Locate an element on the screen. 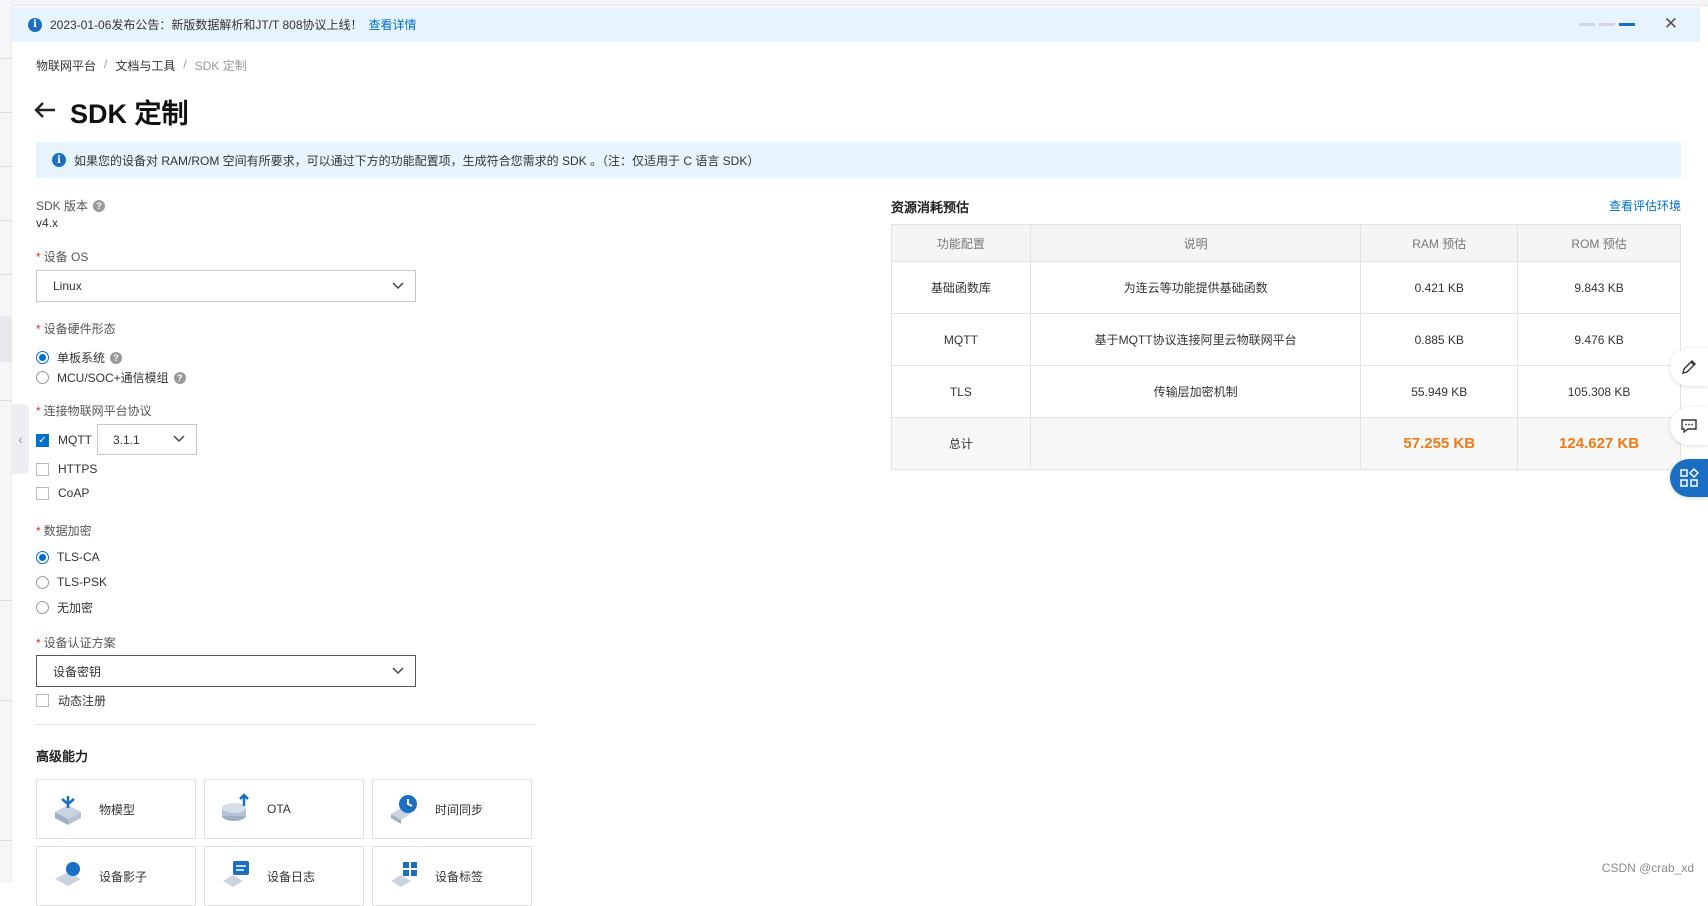  hardware-option-single-board: 单板系统 ? is located at coordinates (79, 357).